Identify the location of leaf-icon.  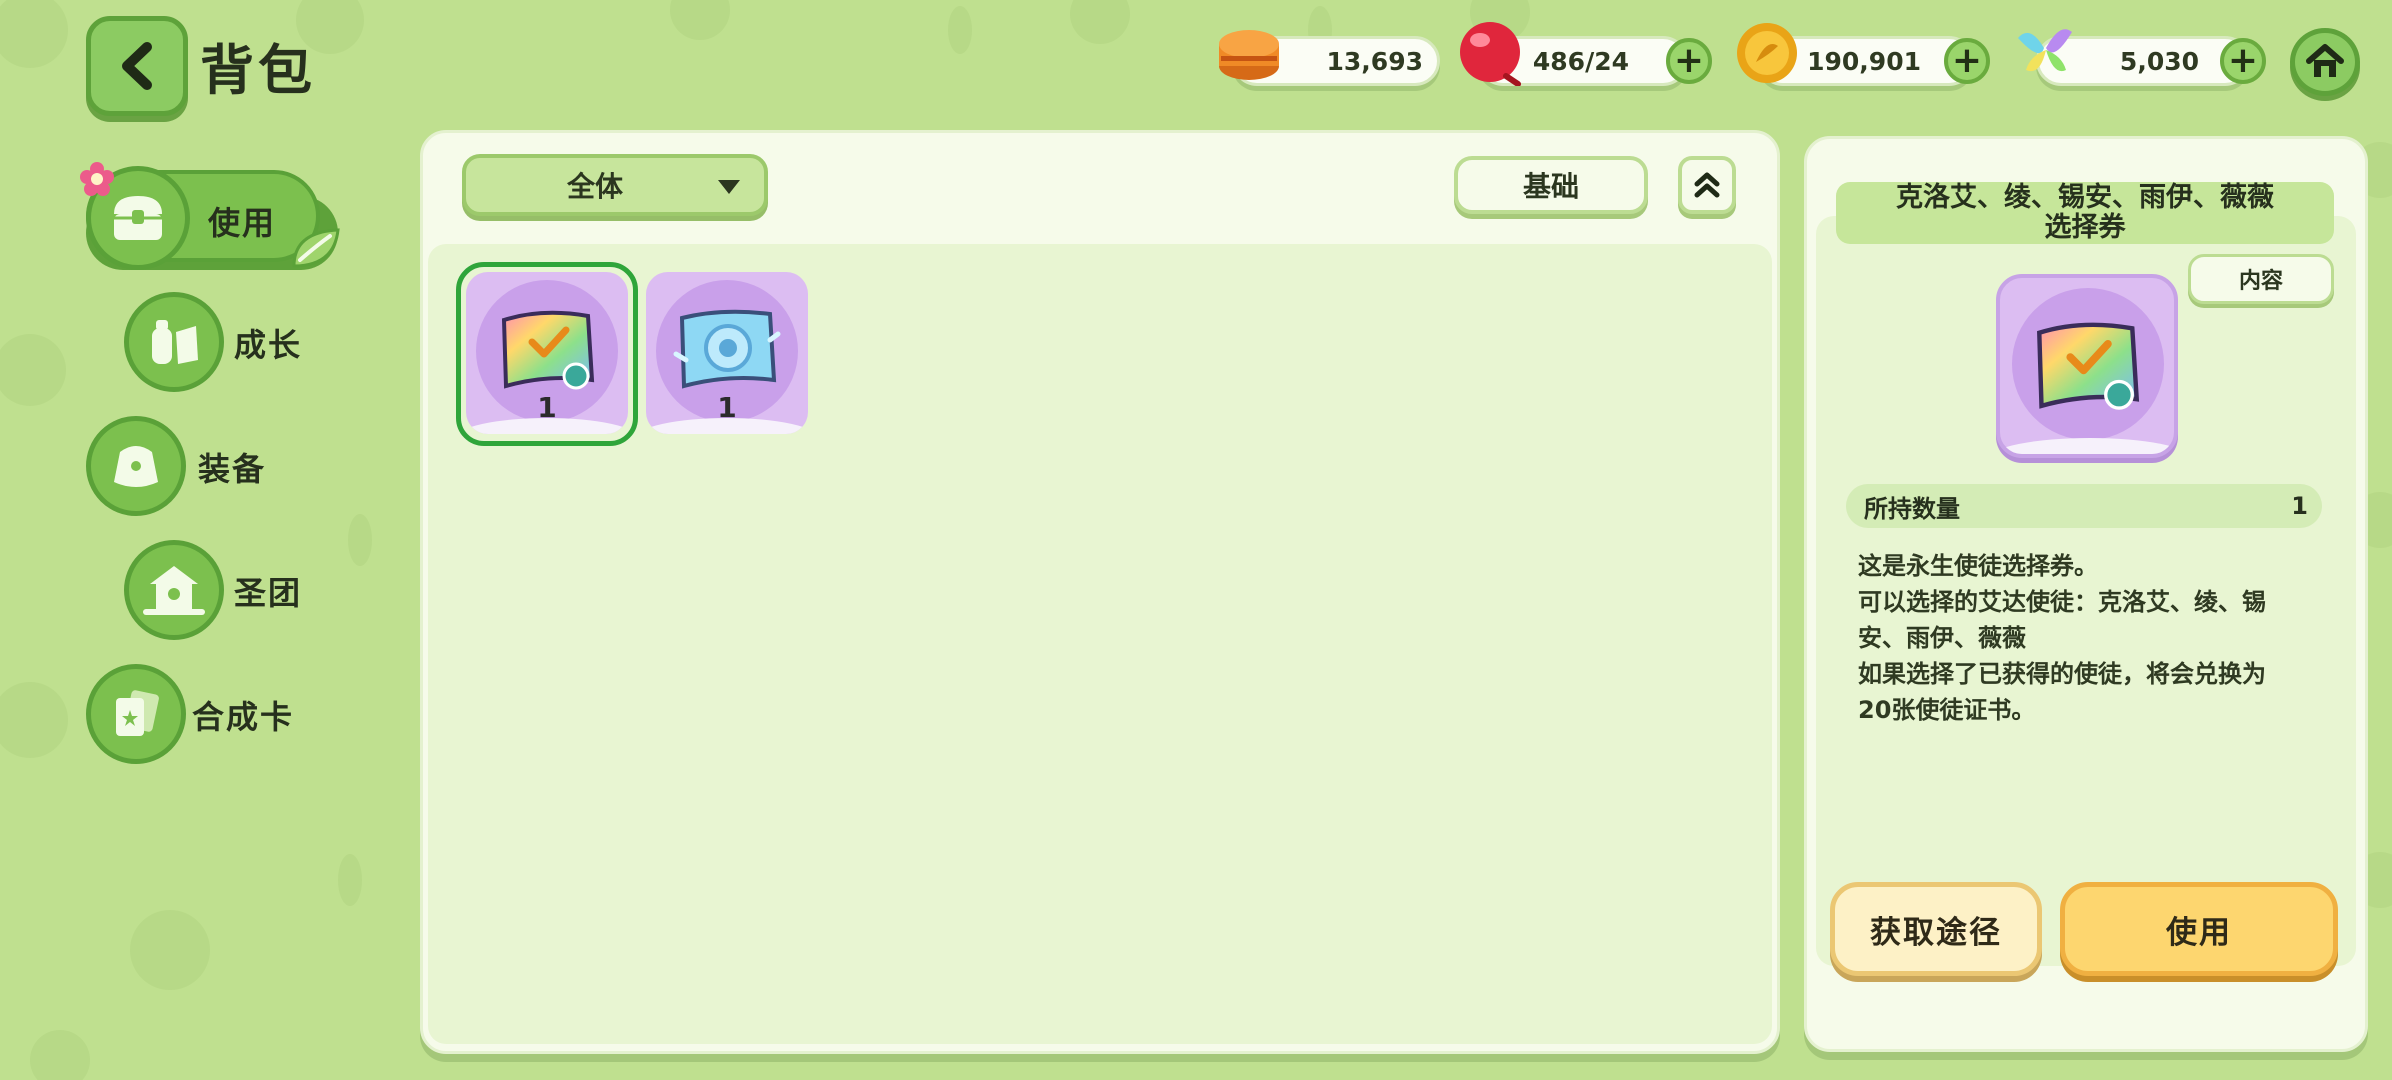
(316, 248).